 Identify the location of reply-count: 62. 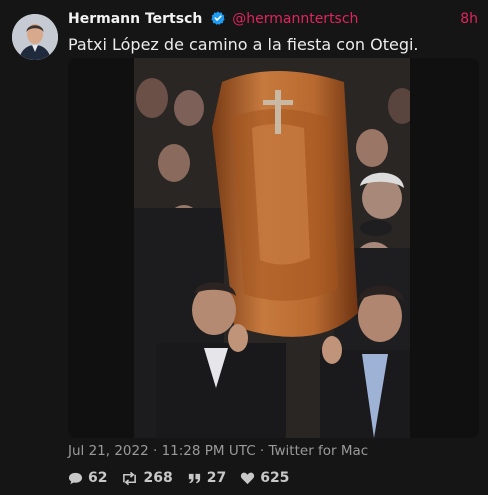
(98, 478).